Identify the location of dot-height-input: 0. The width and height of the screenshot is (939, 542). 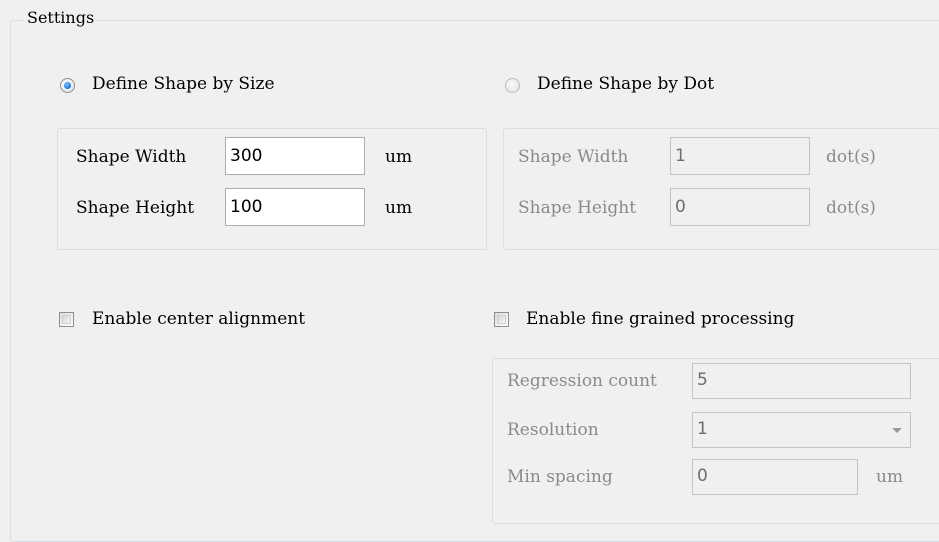
(740, 207).